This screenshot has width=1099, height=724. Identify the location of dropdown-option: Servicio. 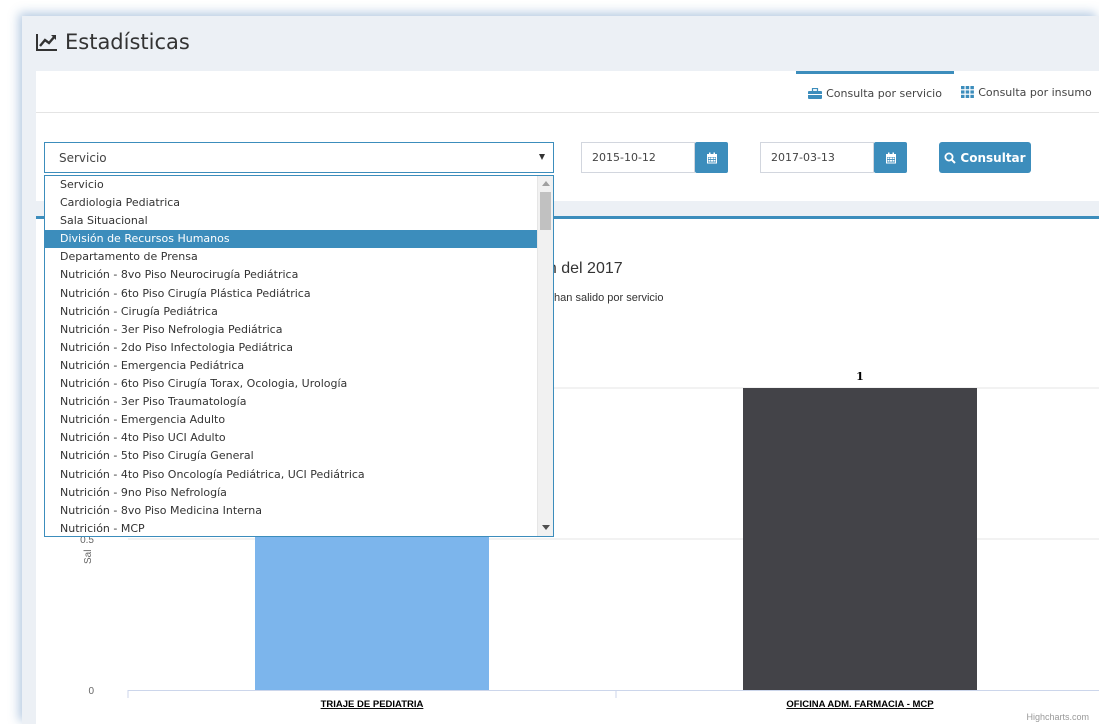
(291, 185).